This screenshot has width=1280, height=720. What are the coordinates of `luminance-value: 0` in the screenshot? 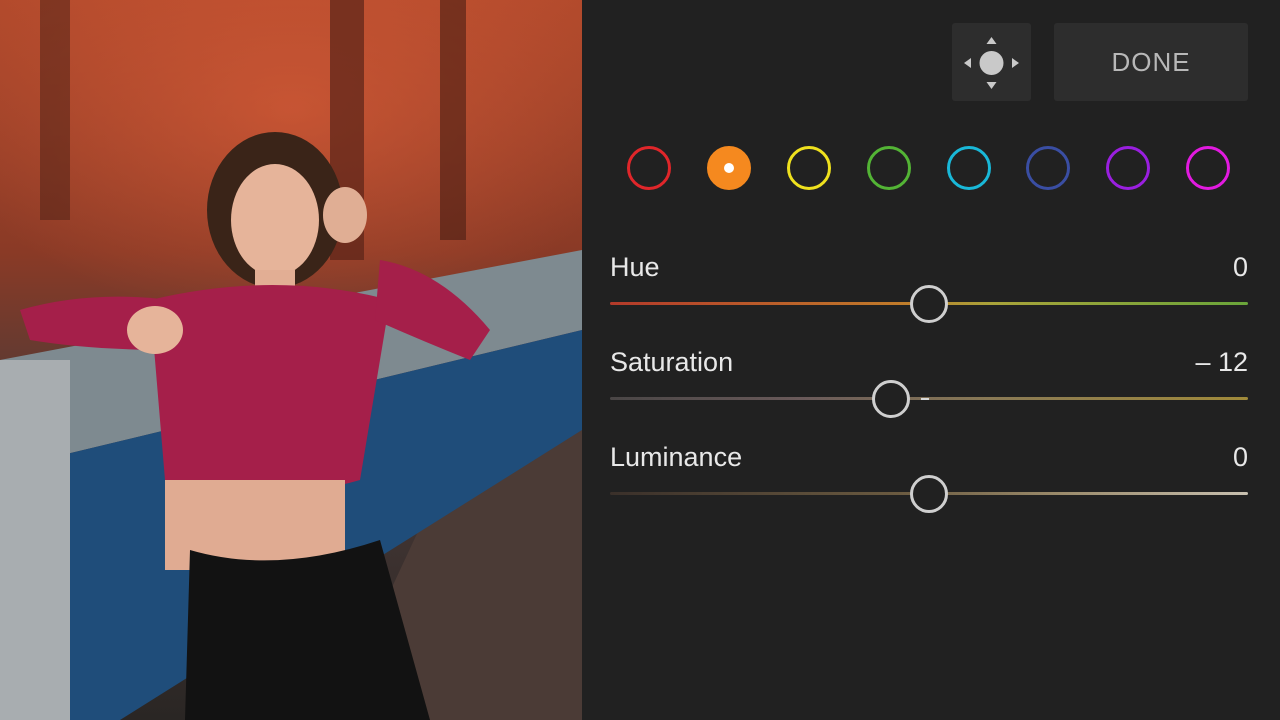 It's located at (1240, 457).